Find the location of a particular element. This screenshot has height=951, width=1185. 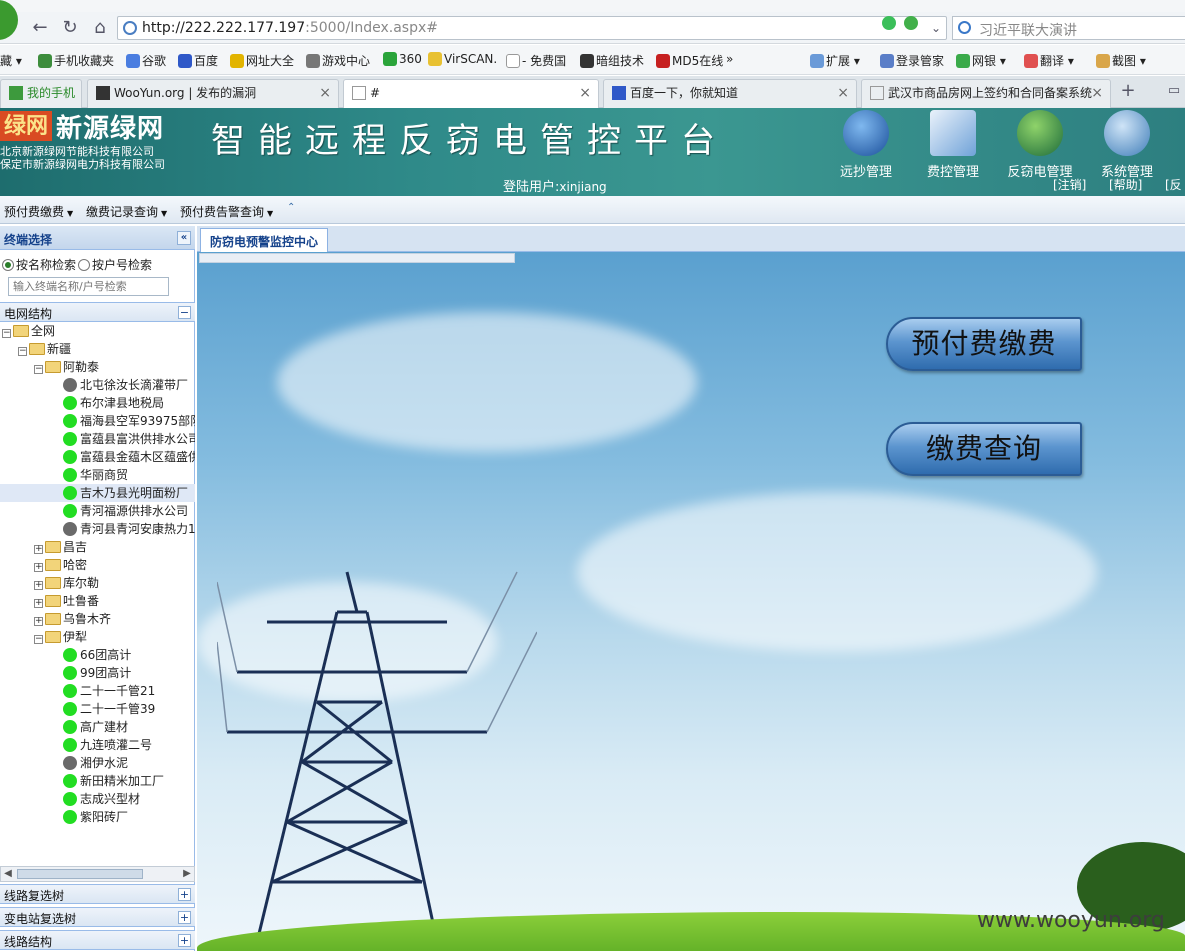

bookmark-item: 百度 is located at coordinates (198, 60).